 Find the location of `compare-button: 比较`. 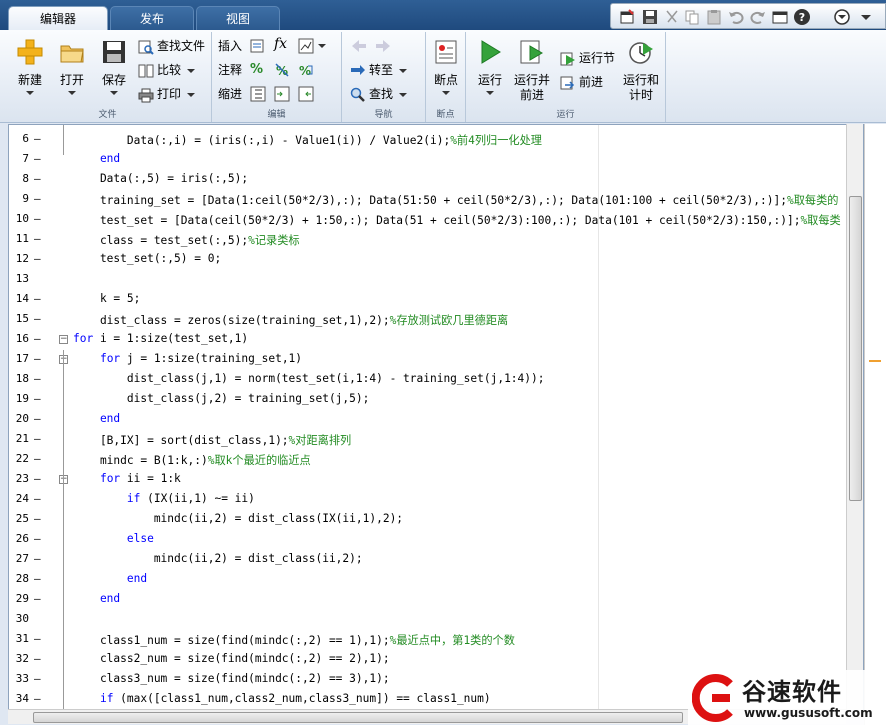

compare-button: 比较 is located at coordinates (167, 70).